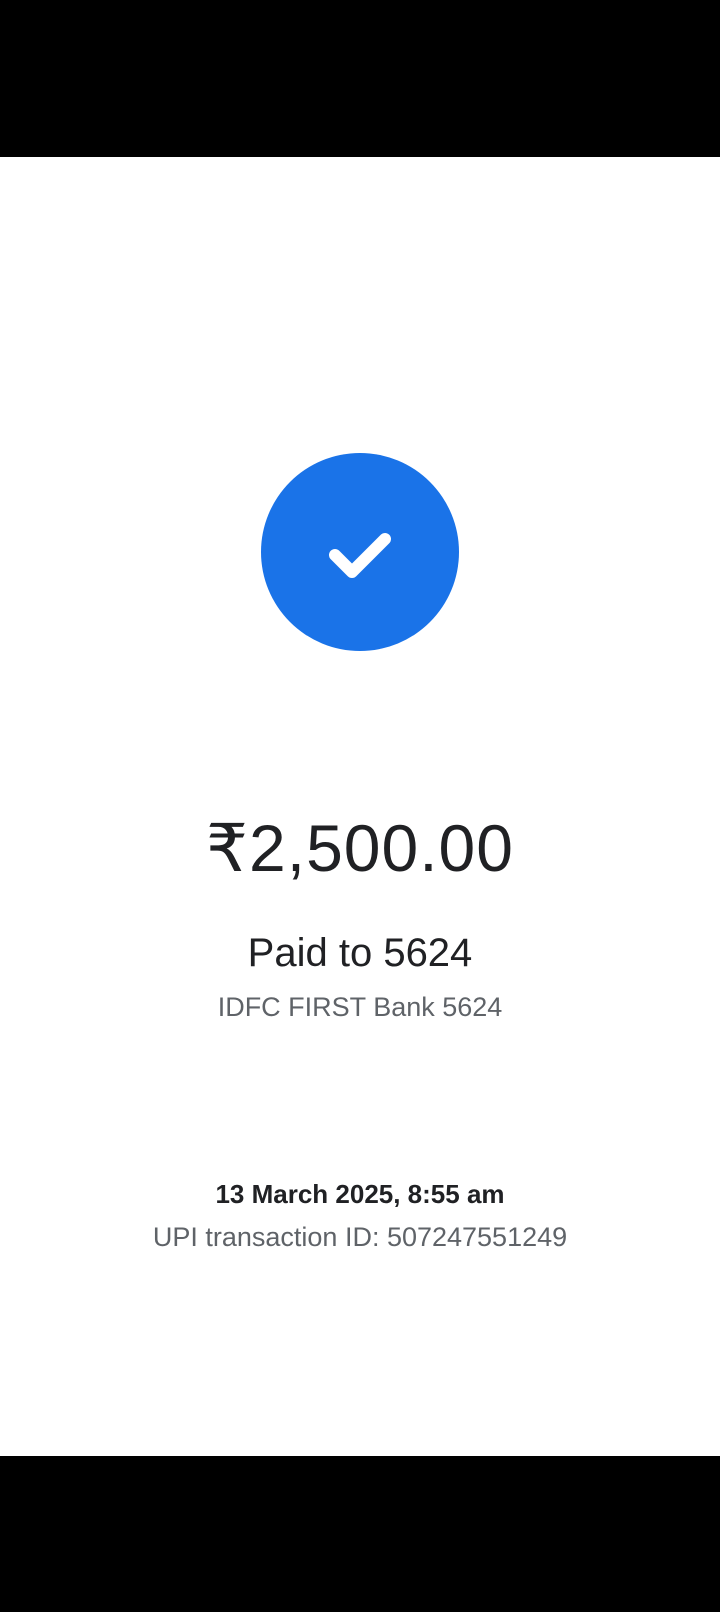  What do you see at coordinates (360, 953) in the screenshot?
I see `payee-title: Paid to 5624` at bounding box center [360, 953].